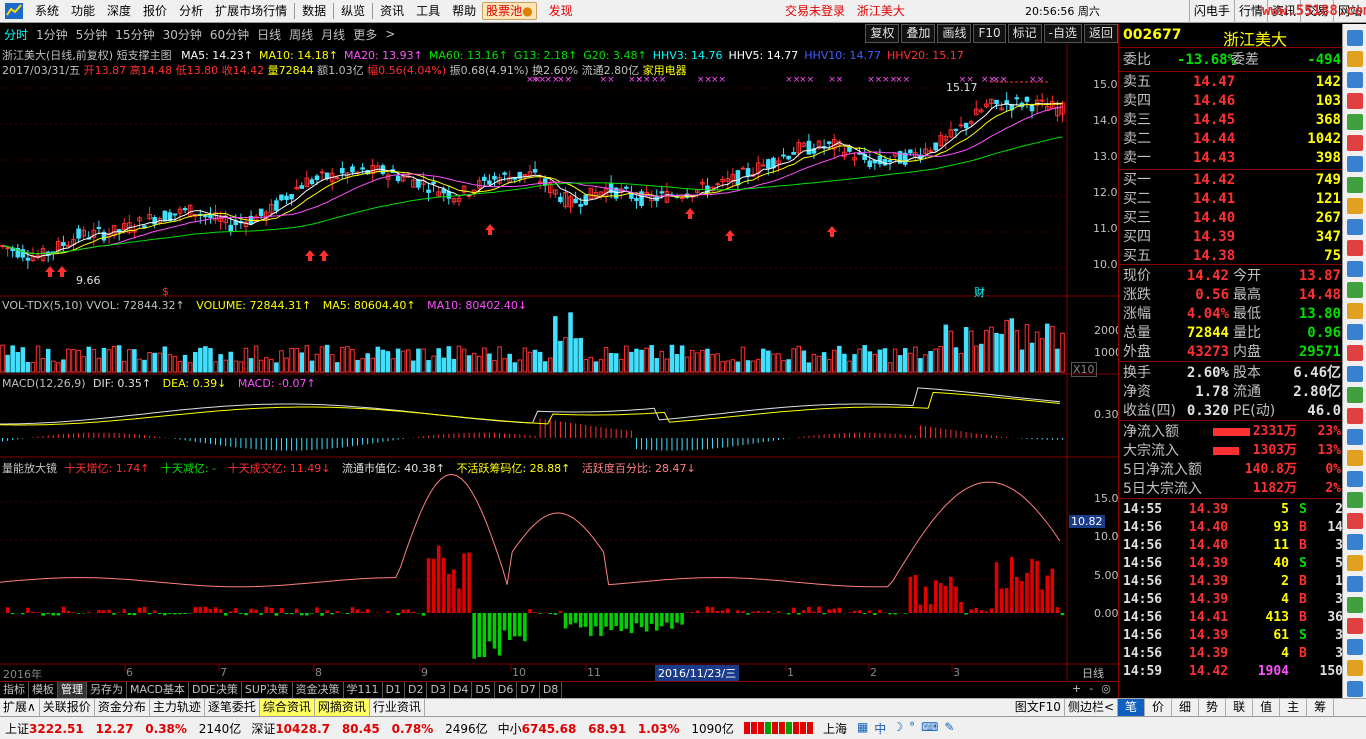 This screenshot has width=1366, height=739. What do you see at coordinates (949, 728) in the screenshot?
I see `wrench-icon: ✎` at bounding box center [949, 728].